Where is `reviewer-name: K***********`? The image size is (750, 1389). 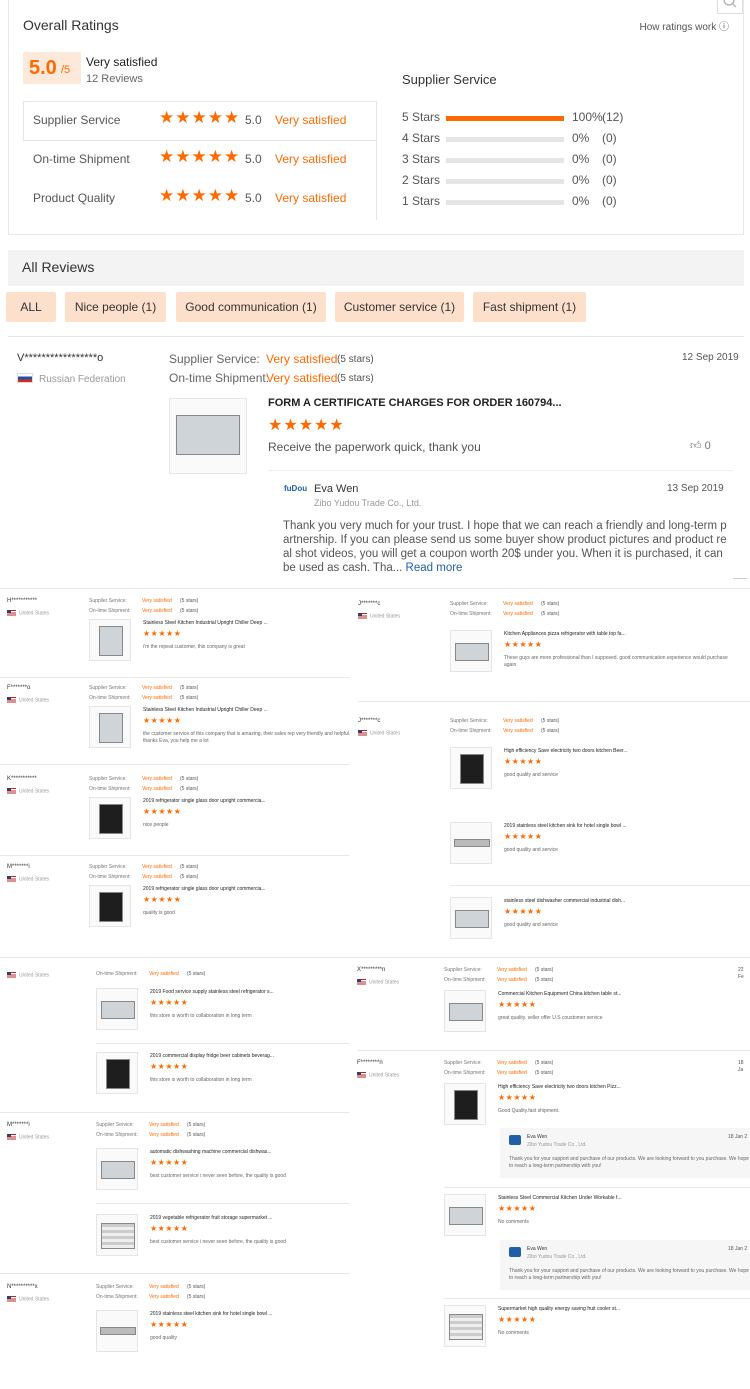
reviewer-name: K*********** is located at coordinates (22, 779).